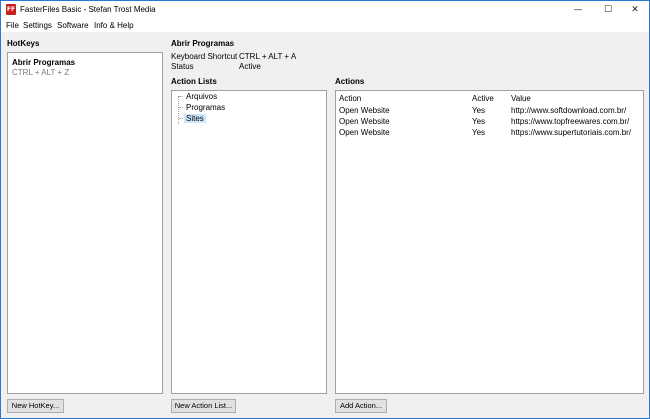 This screenshot has height=419, width=650. What do you see at coordinates (350, 98) in the screenshot?
I see `column-header-action: Action` at bounding box center [350, 98].